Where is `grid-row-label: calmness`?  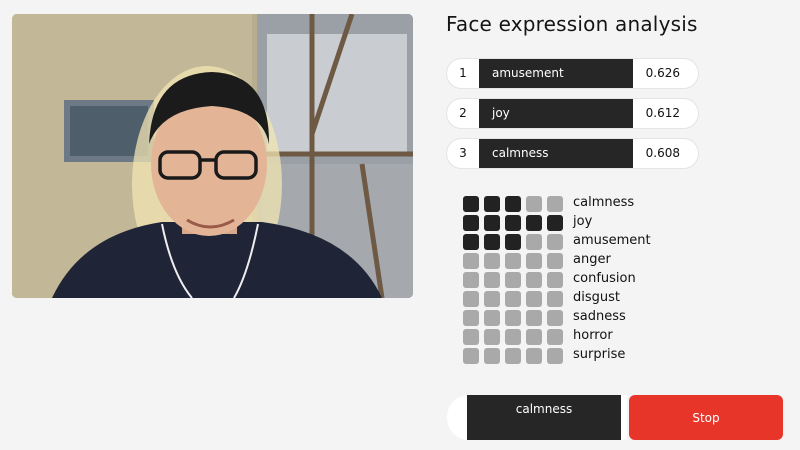 grid-row-label: calmness is located at coordinates (604, 202).